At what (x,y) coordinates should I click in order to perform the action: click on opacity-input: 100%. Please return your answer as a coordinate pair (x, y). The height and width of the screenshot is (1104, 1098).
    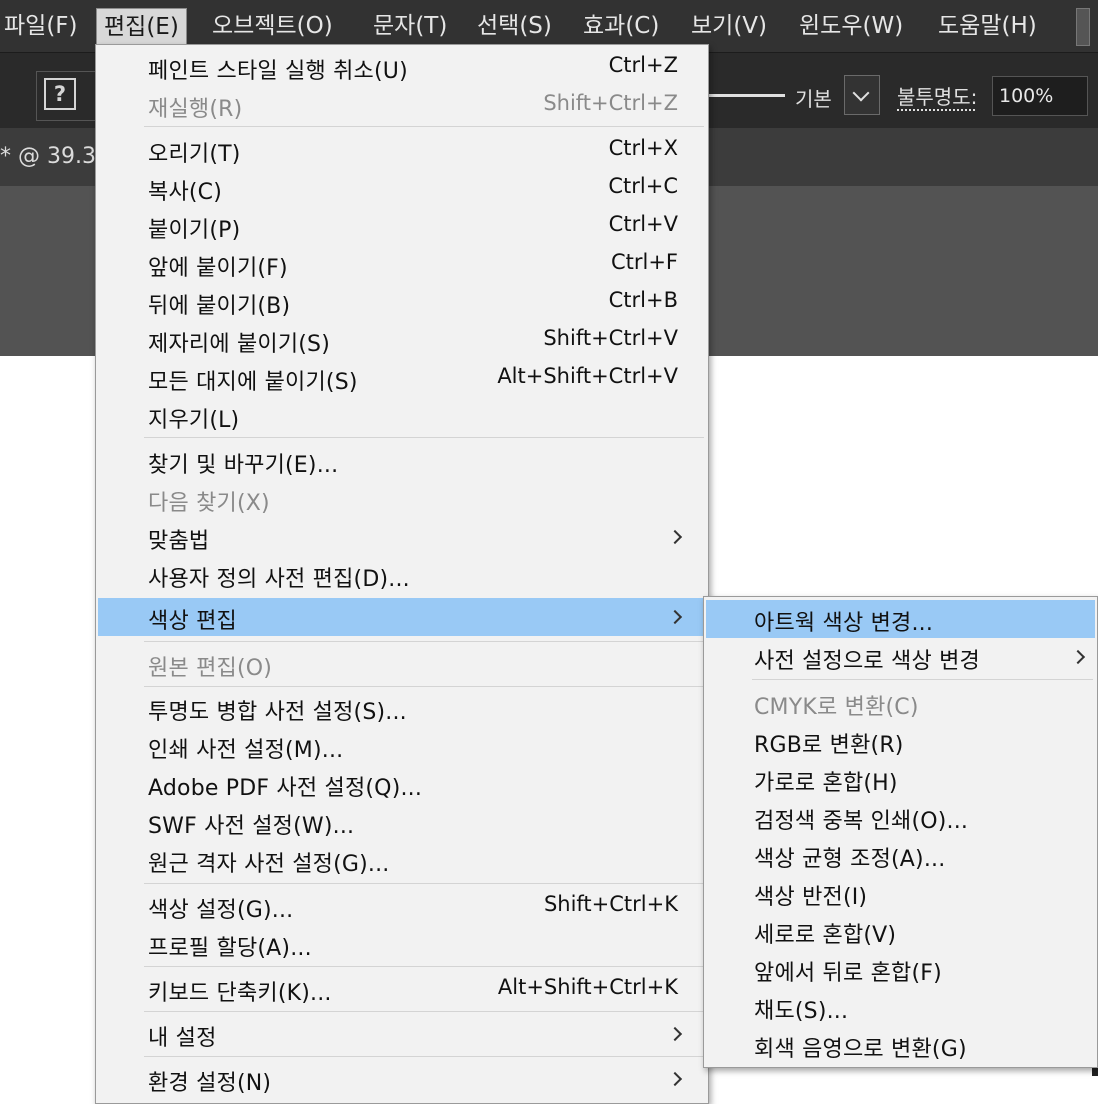
    Looking at the image, I should click on (1040, 96).